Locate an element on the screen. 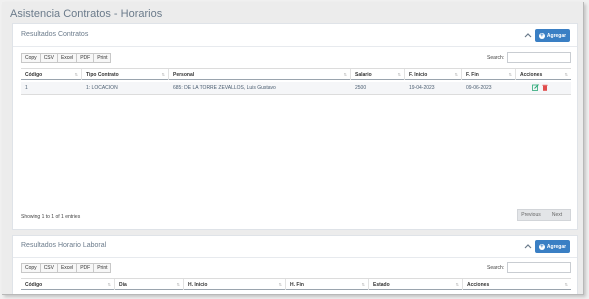  column-header-personal: Personal ⇅ is located at coordinates (260, 74).